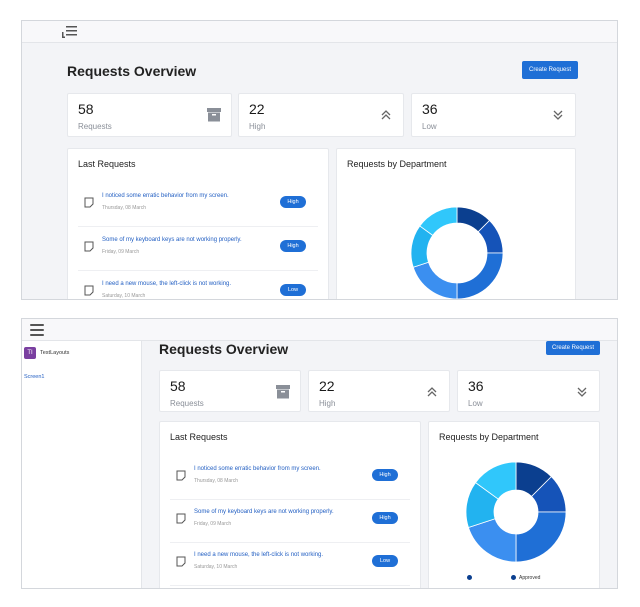 The image size is (640, 607). Describe the element at coordinates (30, 353) in the screenshot. I see `project-avatar: TI` at that location.